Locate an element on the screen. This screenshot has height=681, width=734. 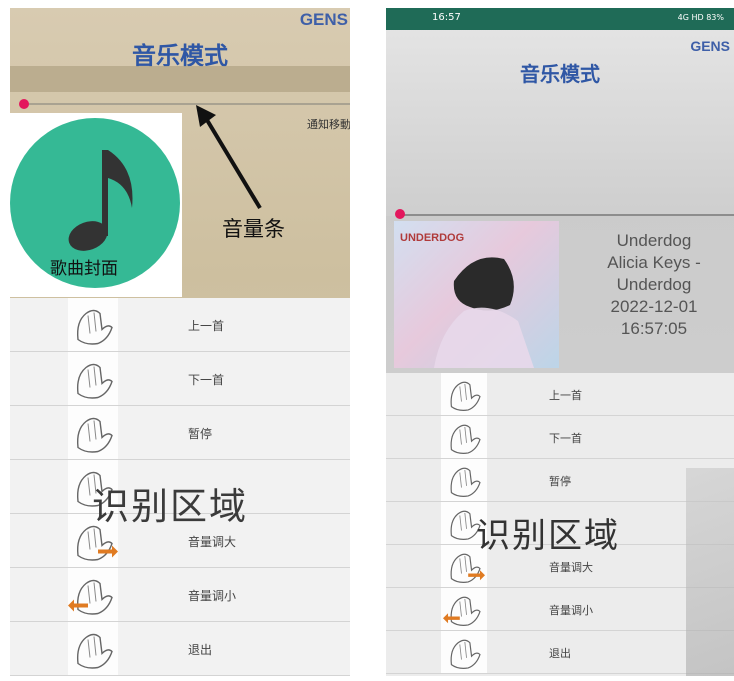
notice-text: 通知移動 is located at coordinates (328, 124).